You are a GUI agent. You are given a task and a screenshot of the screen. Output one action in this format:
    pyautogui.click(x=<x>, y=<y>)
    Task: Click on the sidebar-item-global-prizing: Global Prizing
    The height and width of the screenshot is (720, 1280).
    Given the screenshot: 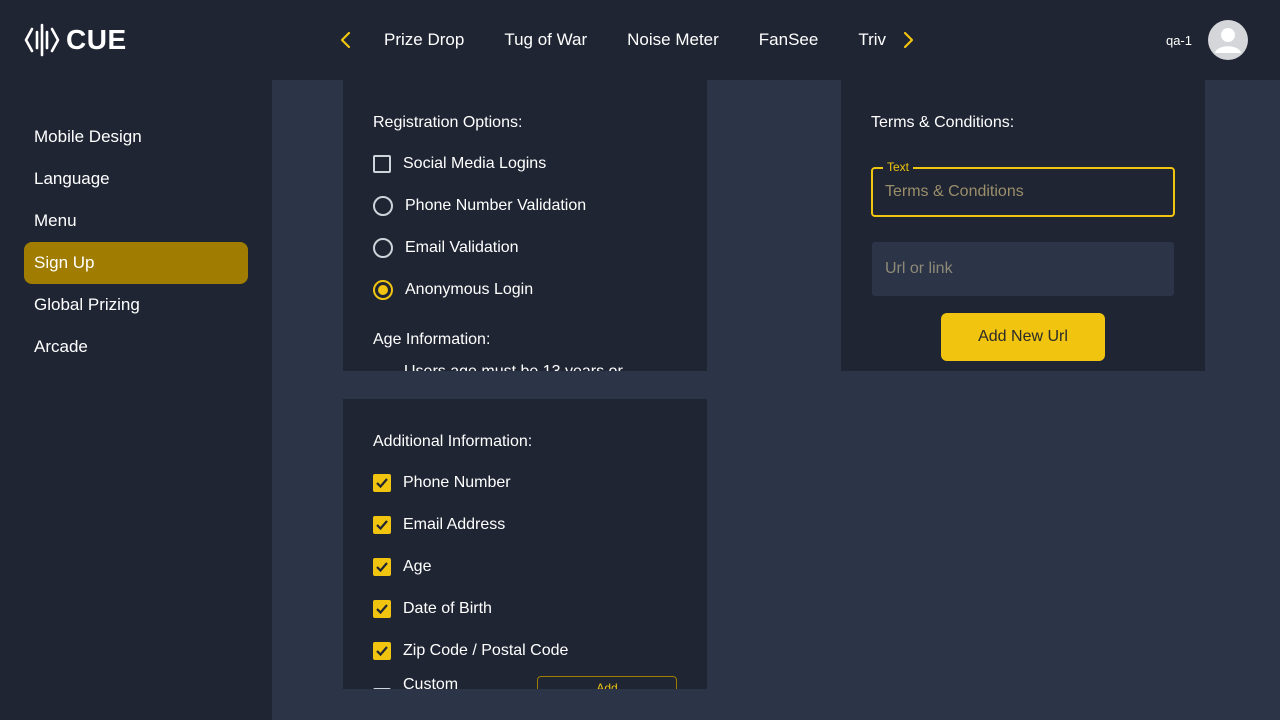 What is the action you would take?
    pyautogui.click(x=136, y=305)
    